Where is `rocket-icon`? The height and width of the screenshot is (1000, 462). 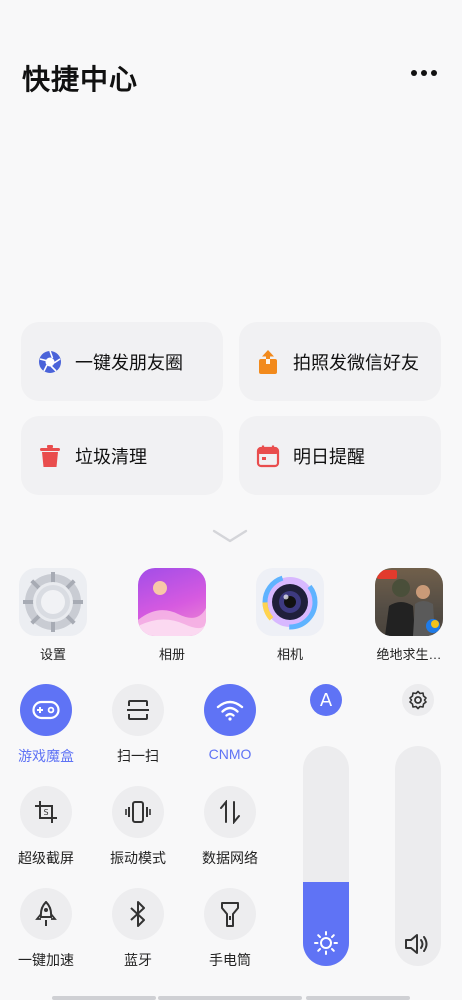
rocket-icon is located at coordinates (46, 914).